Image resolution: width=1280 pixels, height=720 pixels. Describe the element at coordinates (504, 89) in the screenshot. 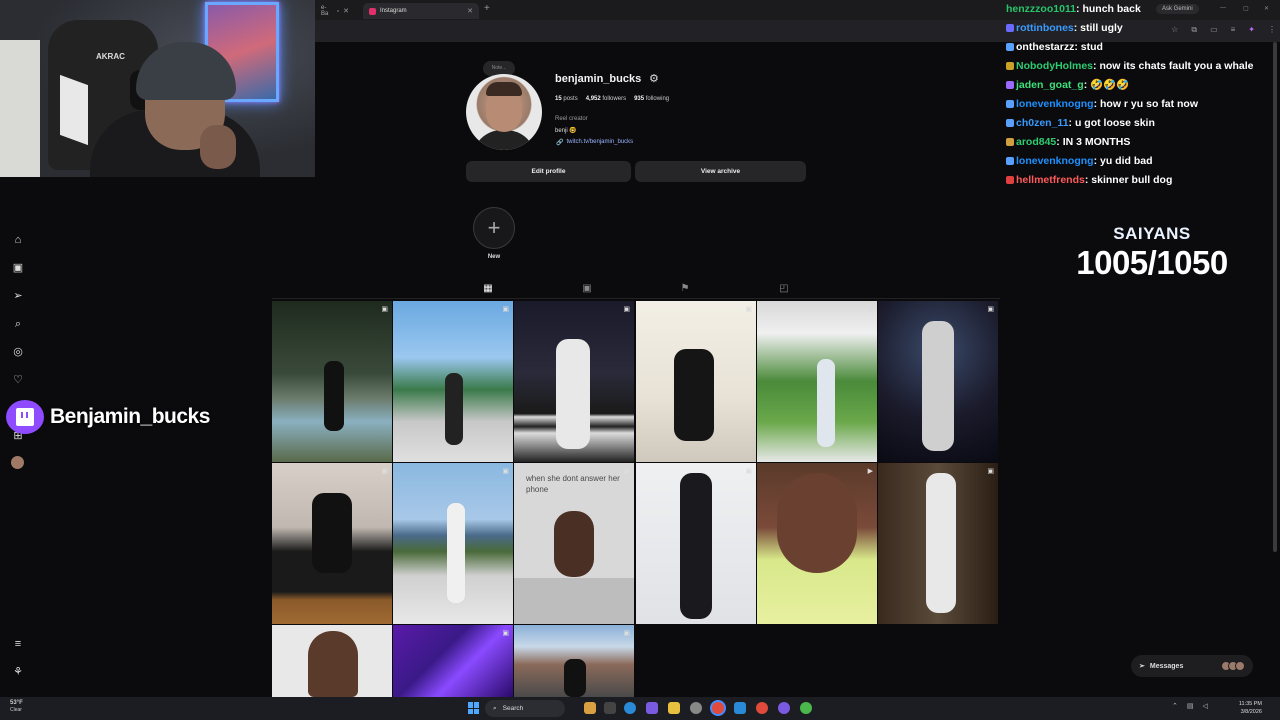

I see `avatar-hair` at that location.